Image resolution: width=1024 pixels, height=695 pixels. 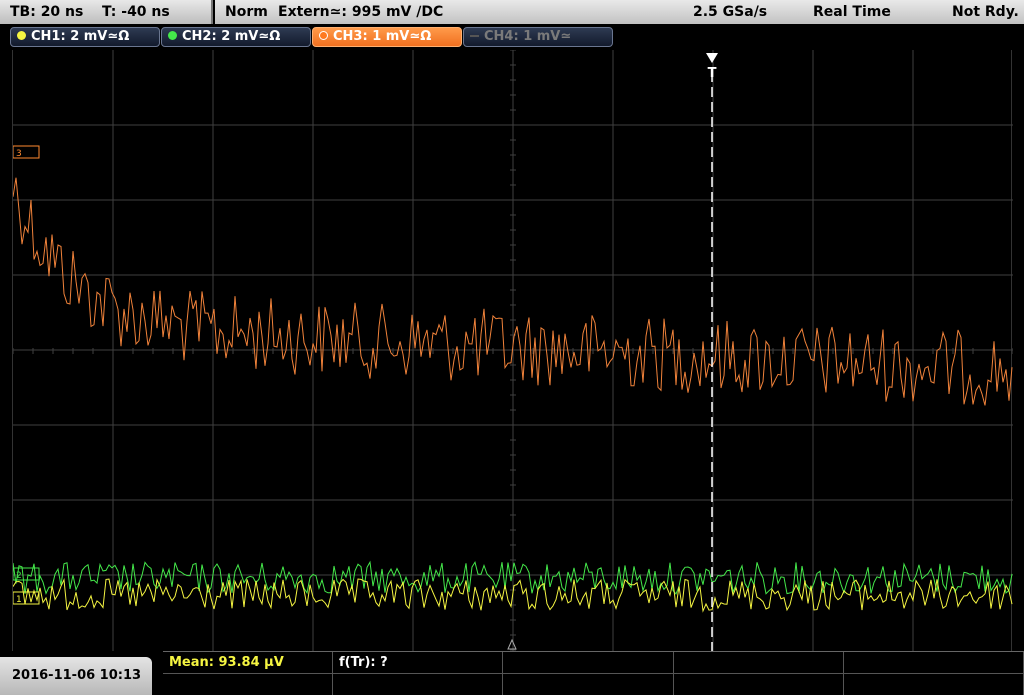 I want to click on channel-4-label: CH4: 1 mV≃, so click(x=528, y=36).